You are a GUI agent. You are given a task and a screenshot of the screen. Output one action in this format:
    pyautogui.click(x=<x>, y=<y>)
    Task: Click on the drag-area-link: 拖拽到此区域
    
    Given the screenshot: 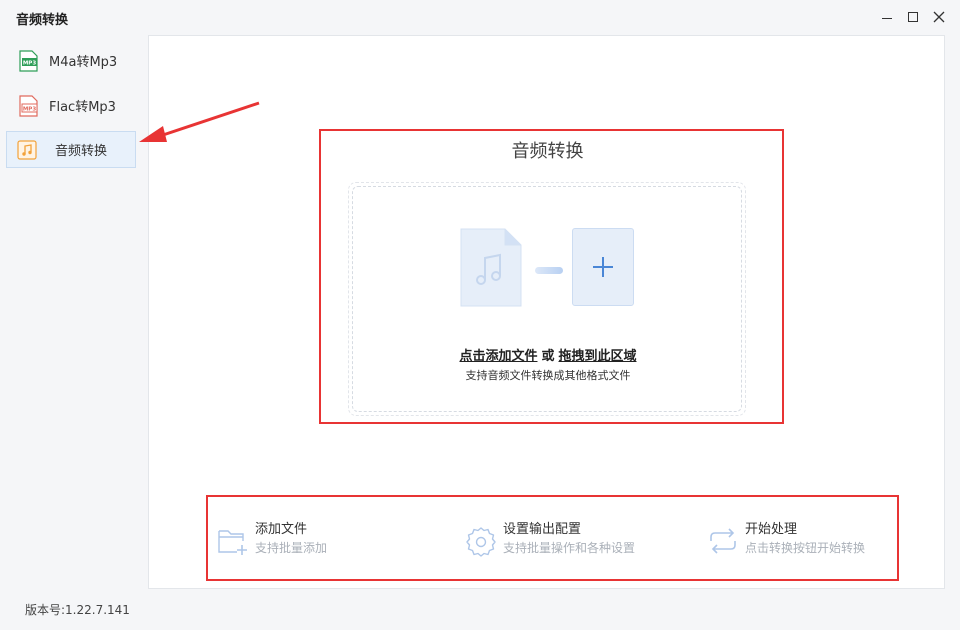 What is the action you would take?
    pyautogui.click(x=598, y=356)
    